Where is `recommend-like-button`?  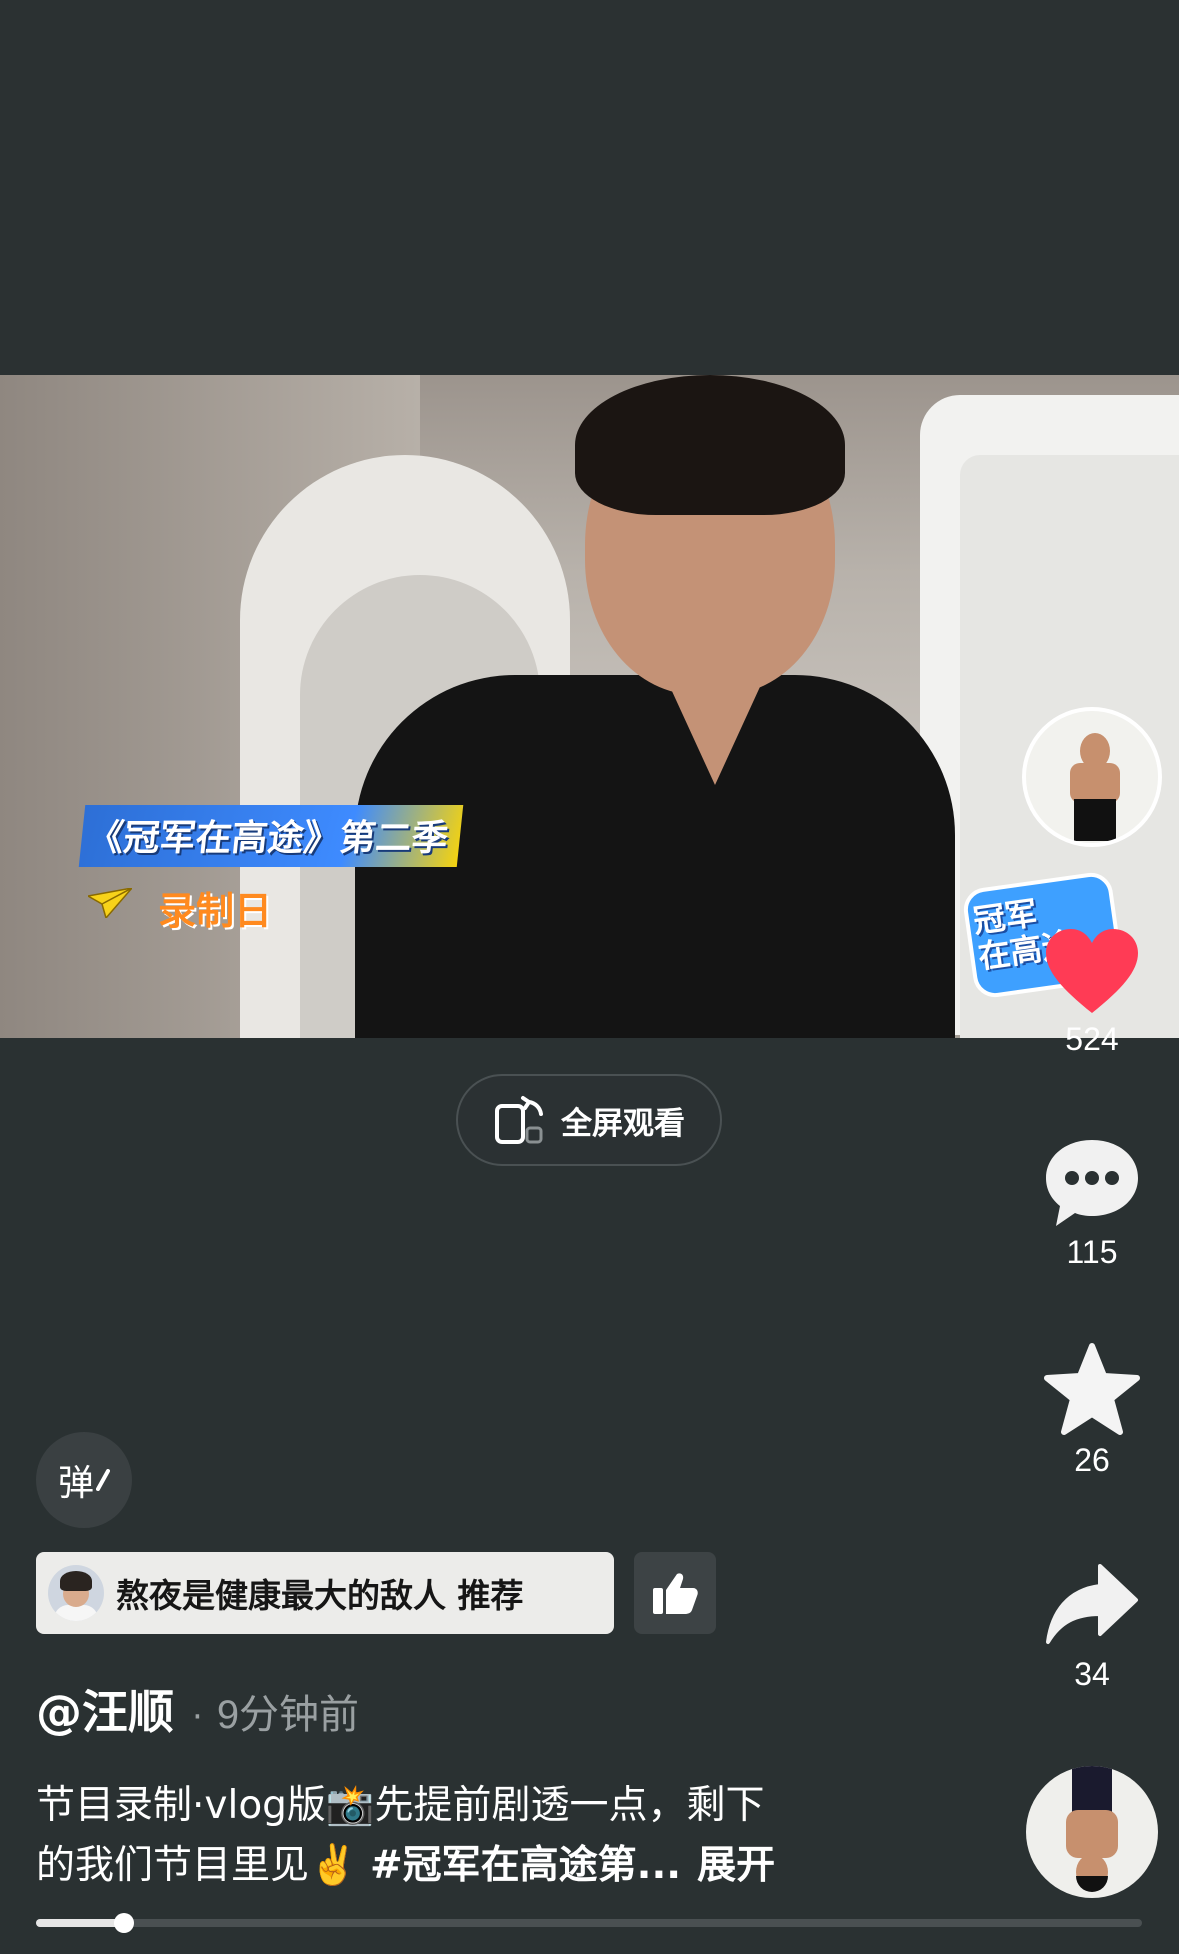 recommend-like-button is located at coordinates (675, 1593).